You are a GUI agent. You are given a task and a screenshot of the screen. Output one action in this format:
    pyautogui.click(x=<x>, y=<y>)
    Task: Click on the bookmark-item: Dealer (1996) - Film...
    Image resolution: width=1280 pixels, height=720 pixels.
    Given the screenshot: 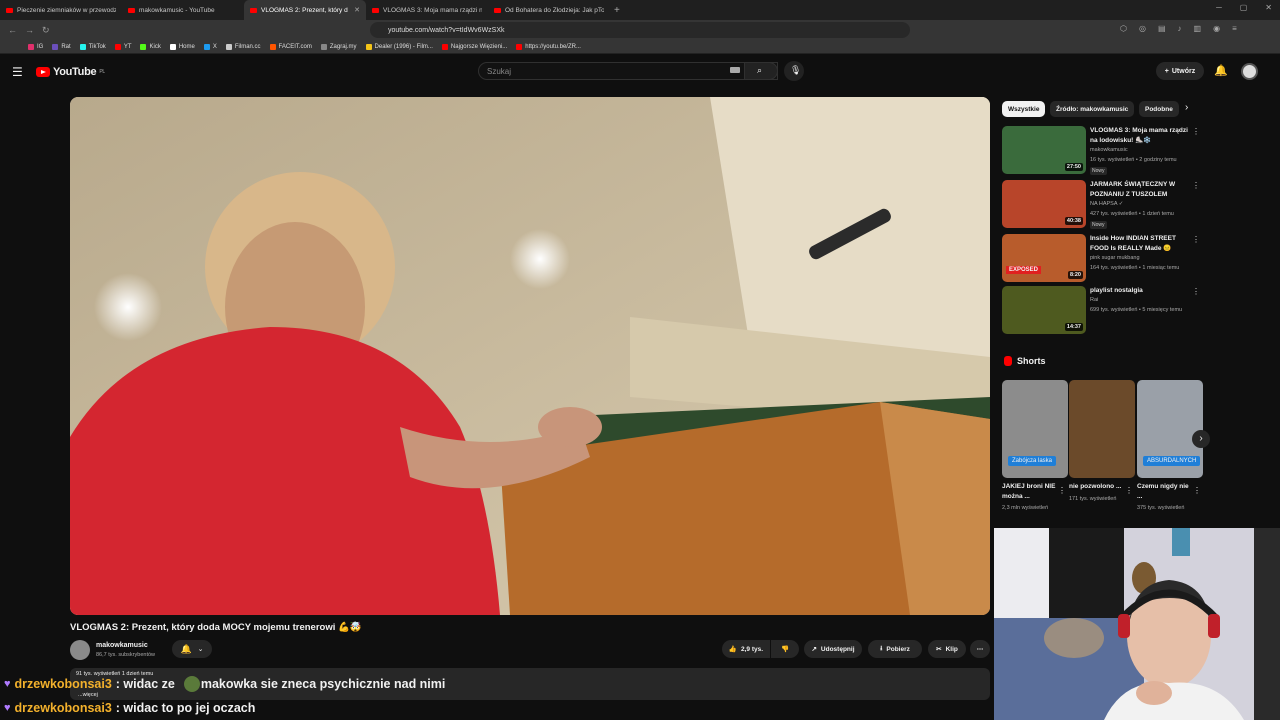 What is the action you would take?
    pyautogui.click(x=399, y=46)
    